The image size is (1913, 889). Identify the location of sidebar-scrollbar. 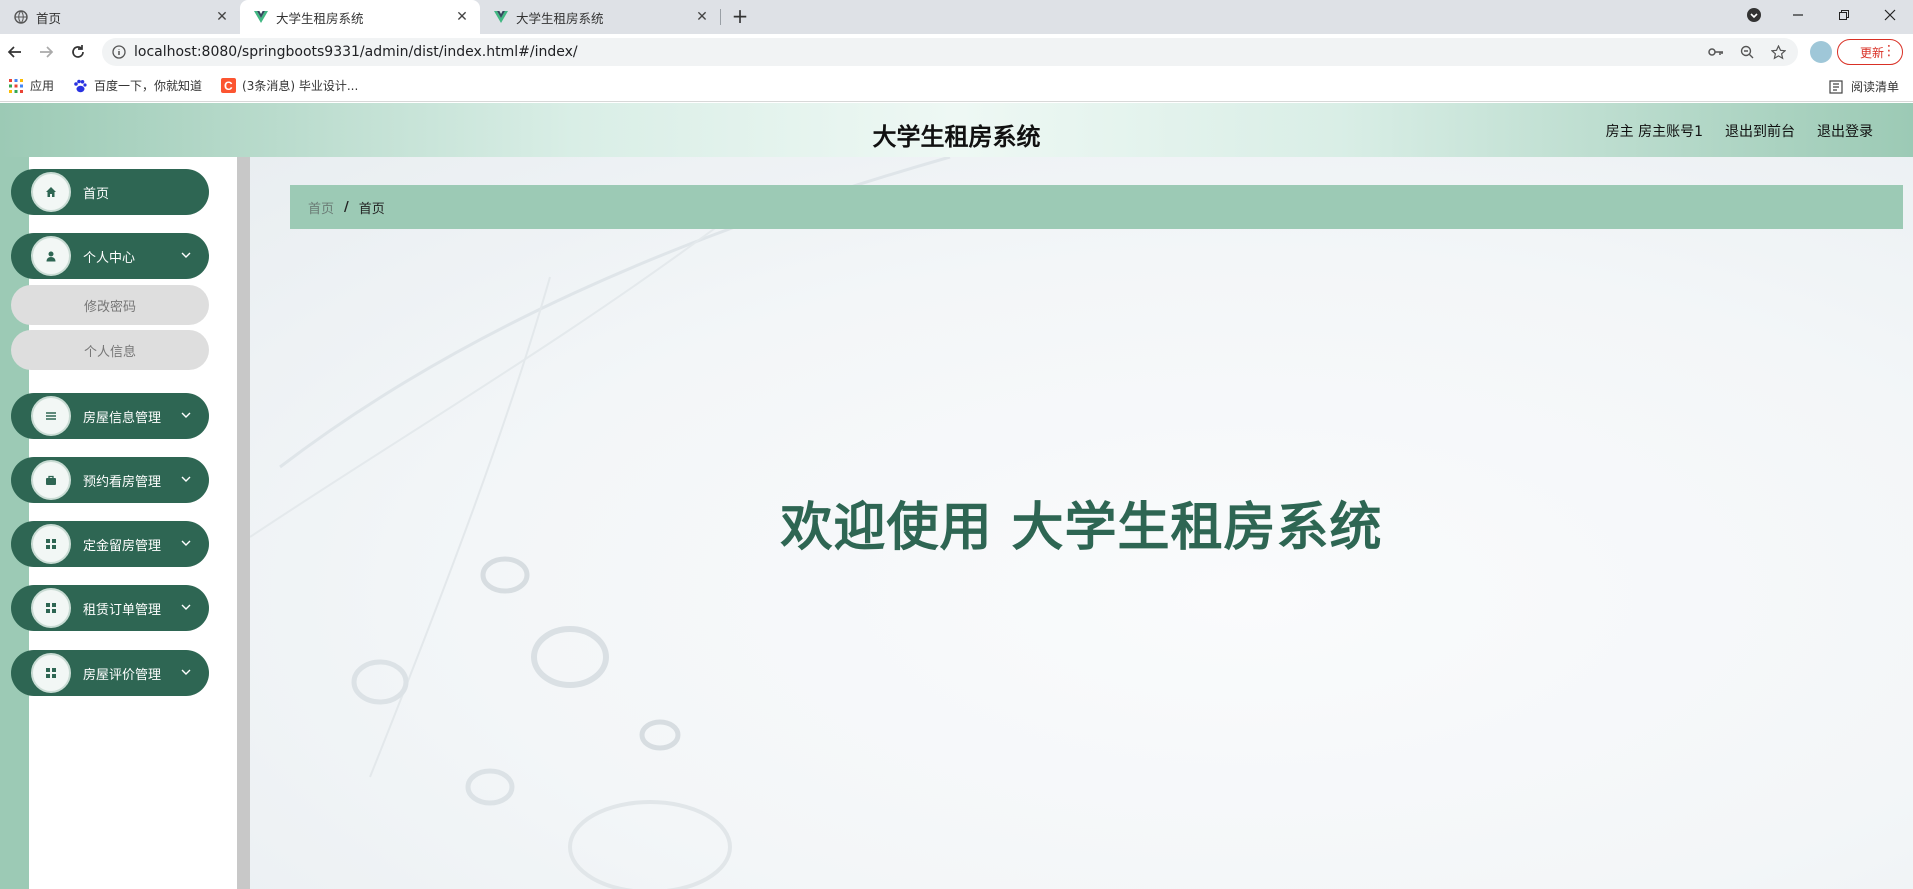
(243, 523).